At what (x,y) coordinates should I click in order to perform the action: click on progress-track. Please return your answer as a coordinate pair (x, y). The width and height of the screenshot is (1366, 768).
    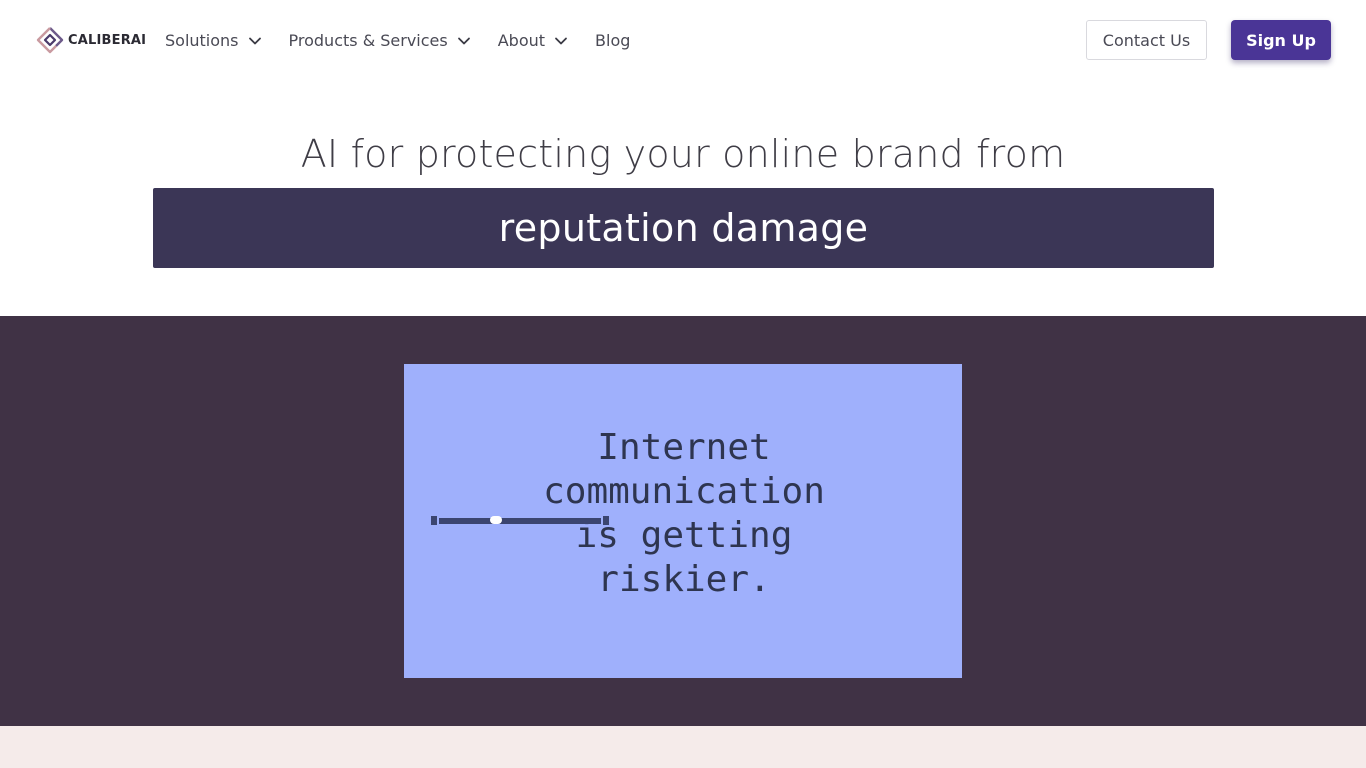
    Looking at the image, I should click on (520, 521).